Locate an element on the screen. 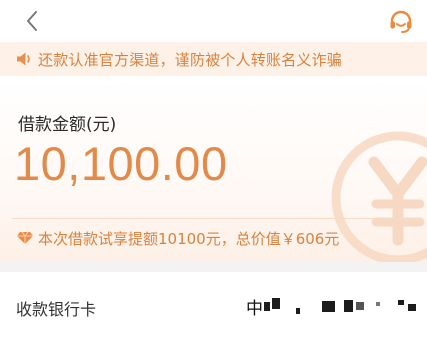 The width and height of the screenshot is (427, 337). divider is located at coordinates (213, 218).